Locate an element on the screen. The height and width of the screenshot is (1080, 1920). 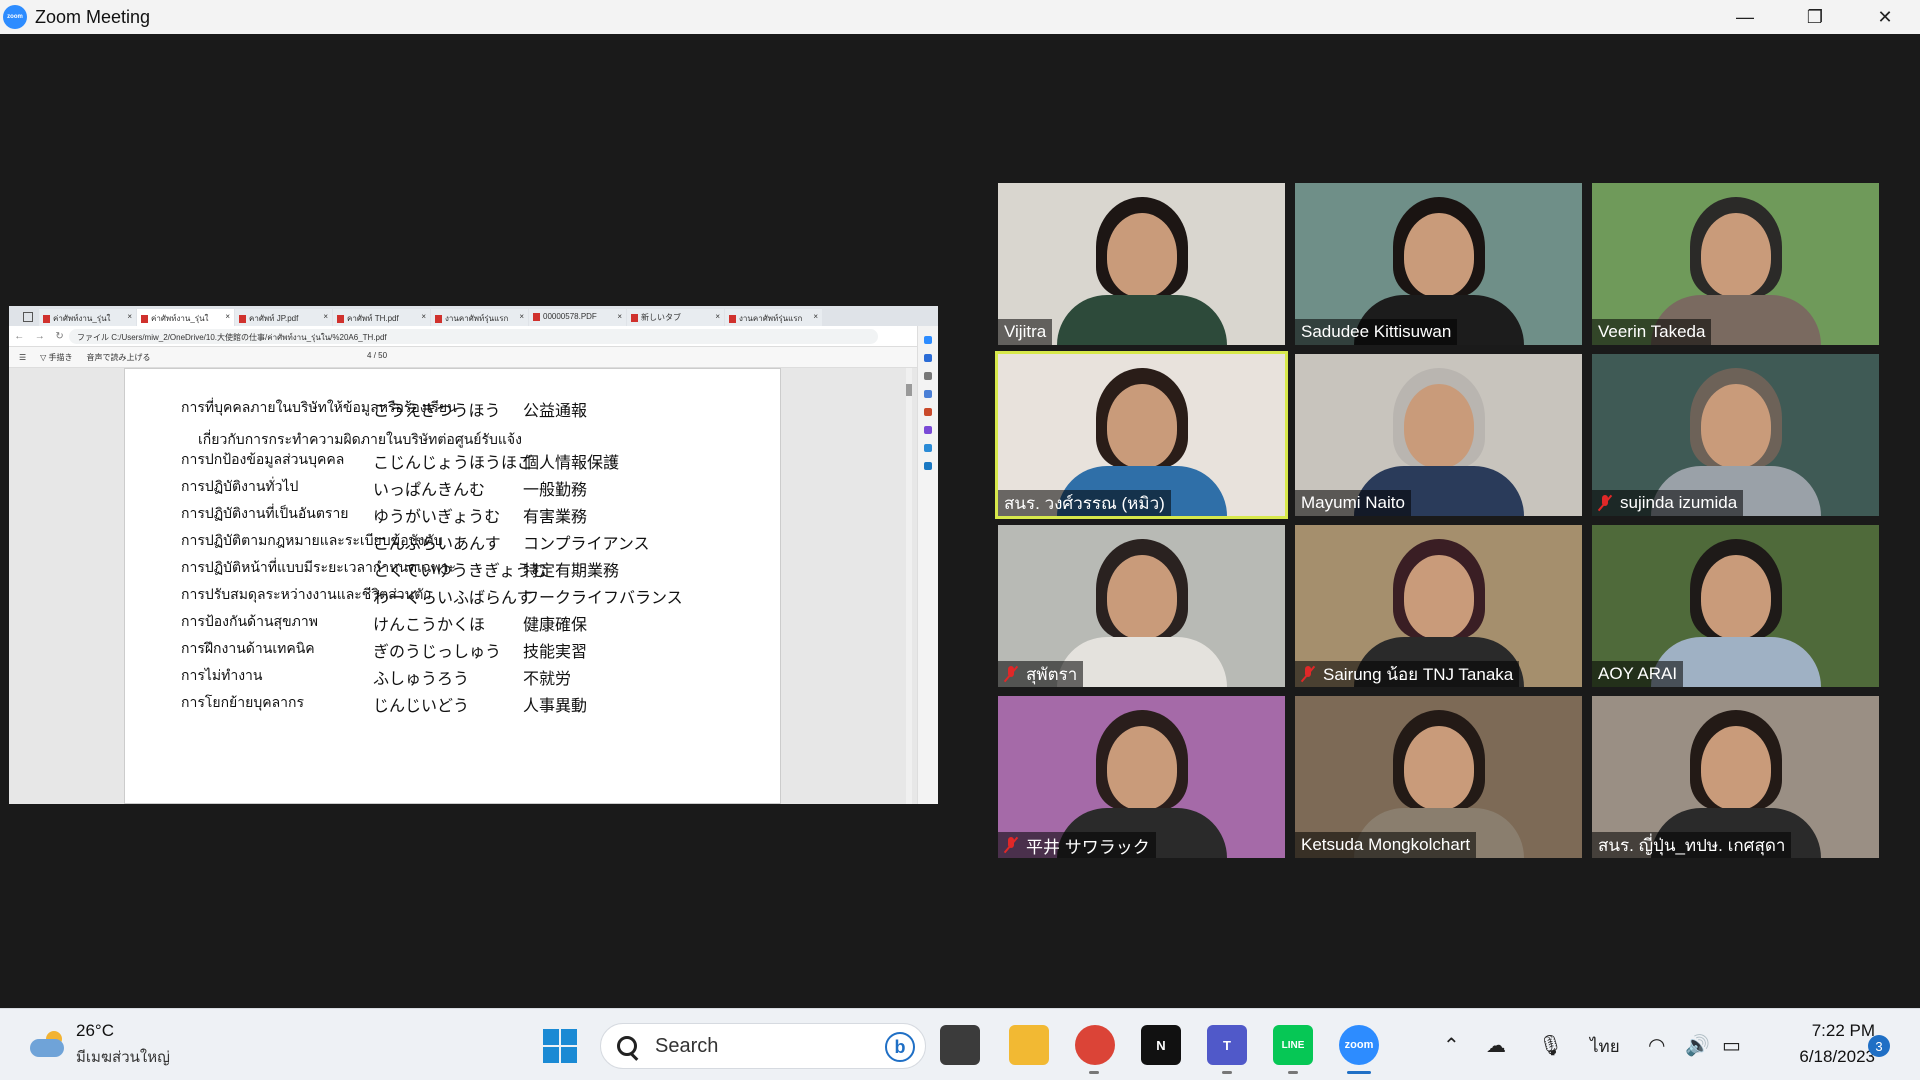
zoom-taskbar-icon: zoom is located at coordinates (1359, 1045).